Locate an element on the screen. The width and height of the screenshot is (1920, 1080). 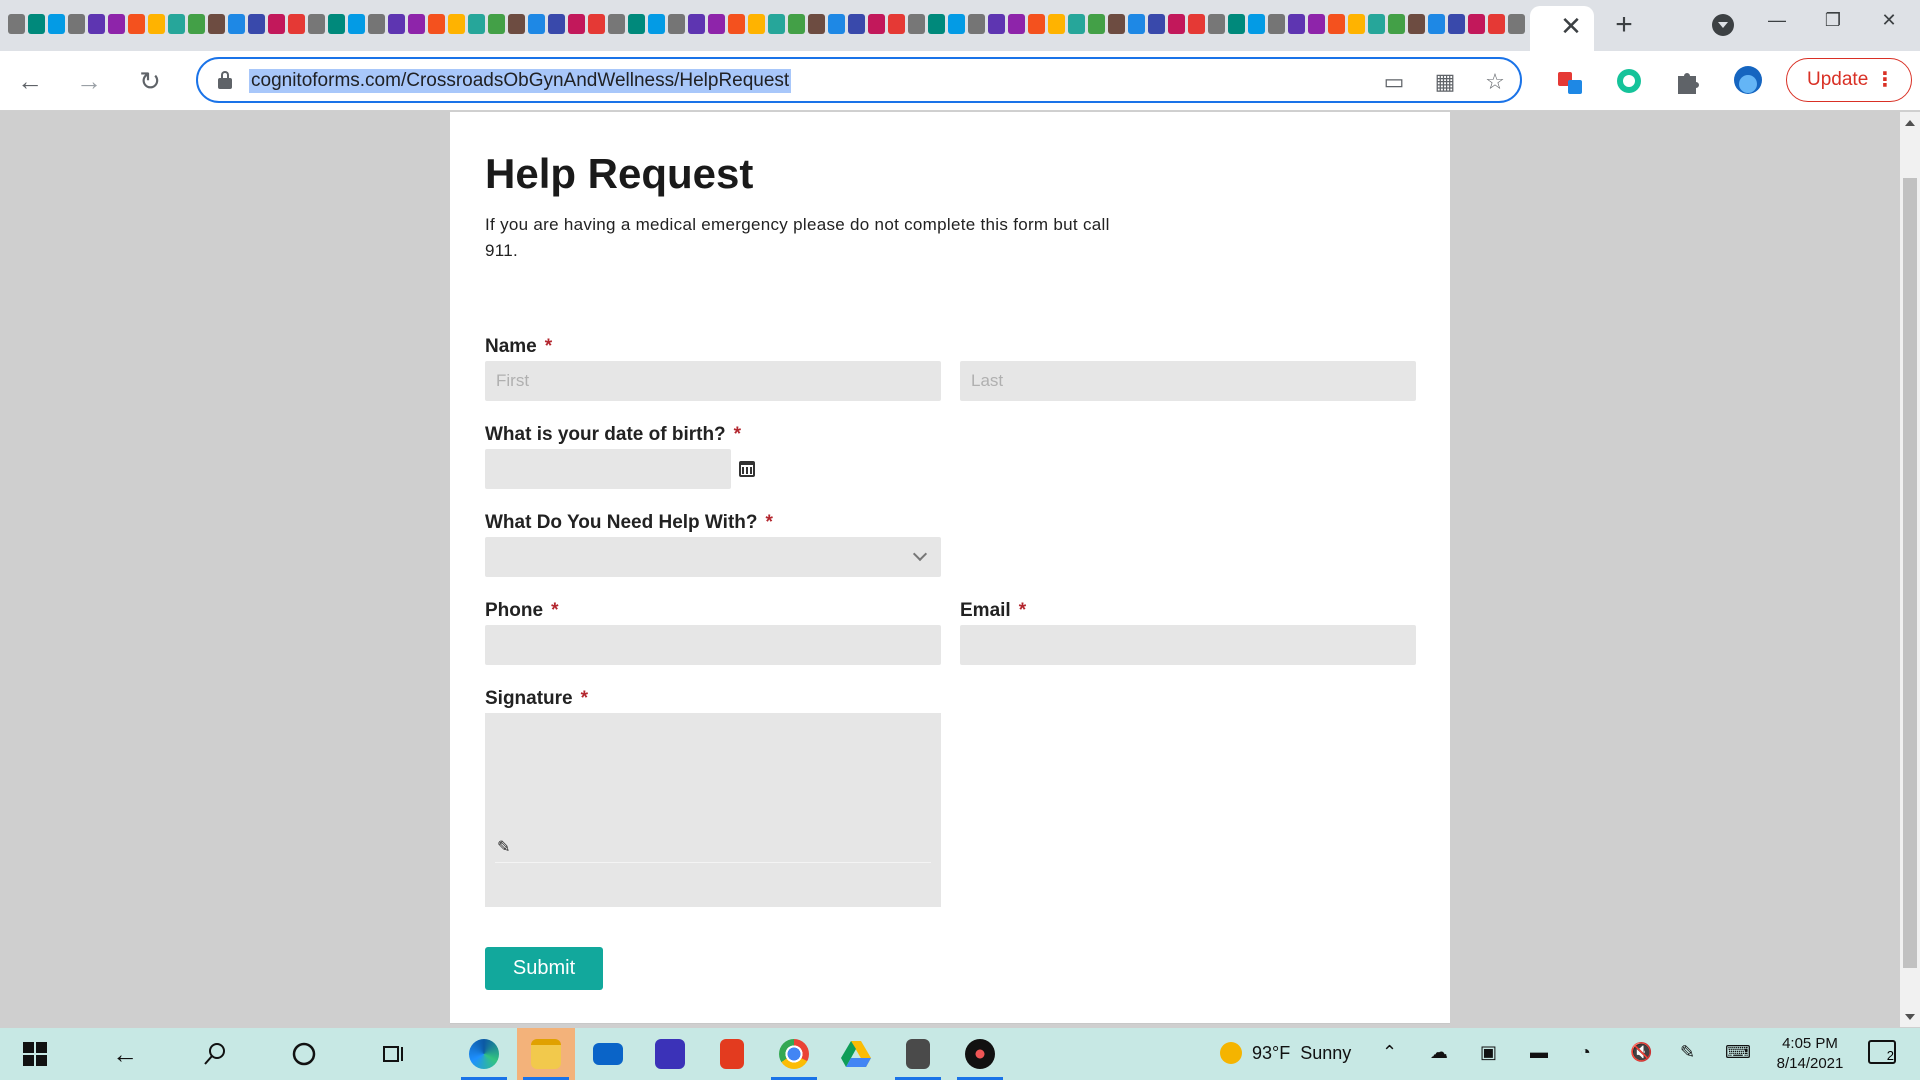
media-player-icon is located at coordinates (980, 1054).